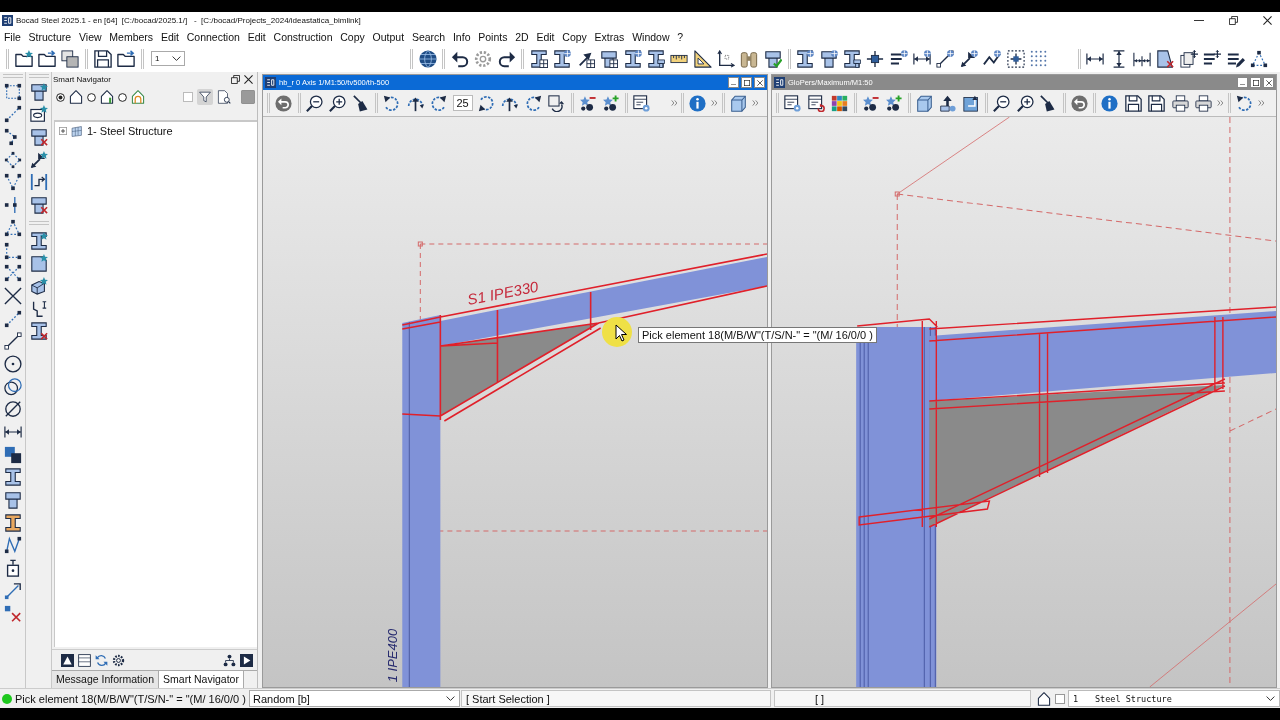 The height and width of the screenshot is (720, 1280). Describe the element at coordinates (429, 37) in the screenshot. I see `menu-item: Search` at that location.